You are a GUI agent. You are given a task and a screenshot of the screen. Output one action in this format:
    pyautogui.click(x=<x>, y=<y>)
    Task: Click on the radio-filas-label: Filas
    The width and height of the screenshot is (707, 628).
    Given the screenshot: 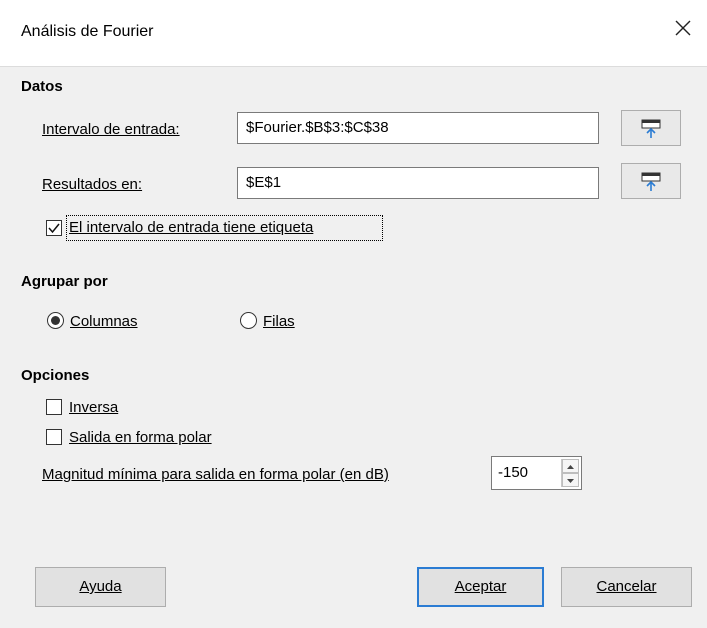 What is the action you would take?
    pyautogui.click(x=279, y=321)
    